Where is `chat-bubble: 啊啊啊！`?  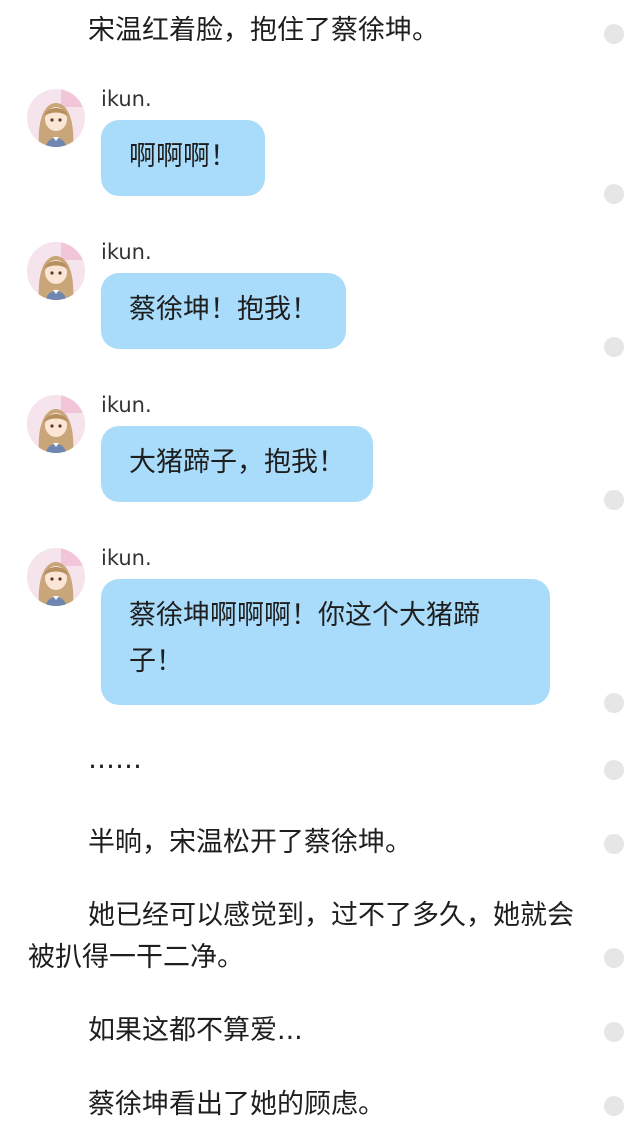 chat-bubble: 啊啊啊！ is located at coordinates (183, 158).